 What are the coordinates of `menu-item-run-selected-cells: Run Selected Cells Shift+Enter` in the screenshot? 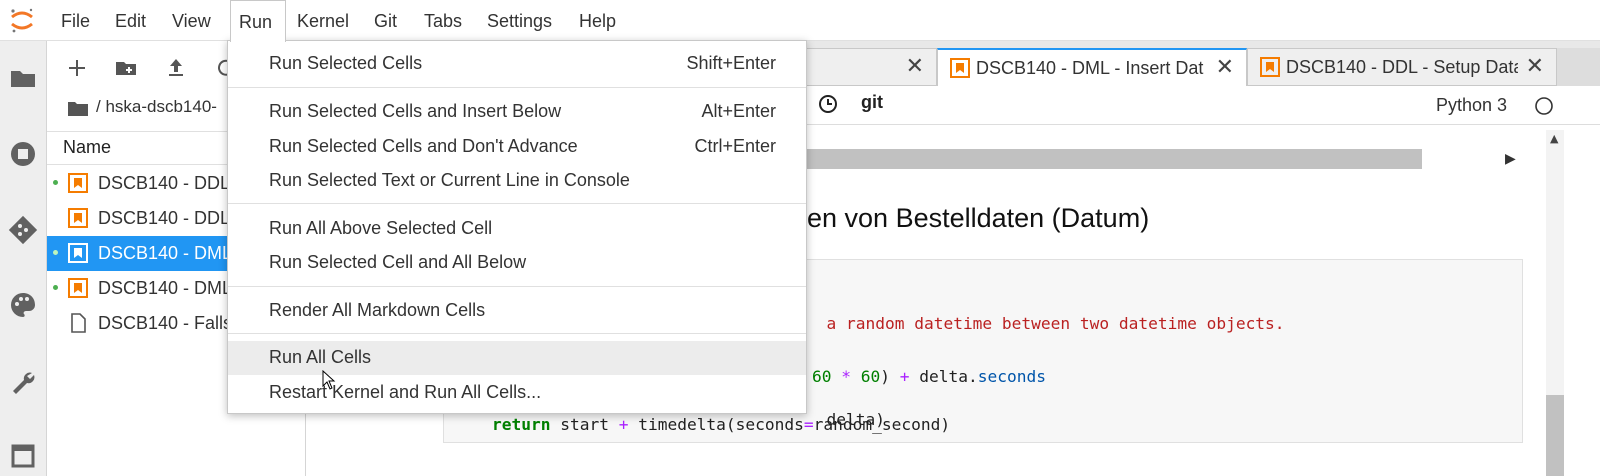 It's located at (517, 64).